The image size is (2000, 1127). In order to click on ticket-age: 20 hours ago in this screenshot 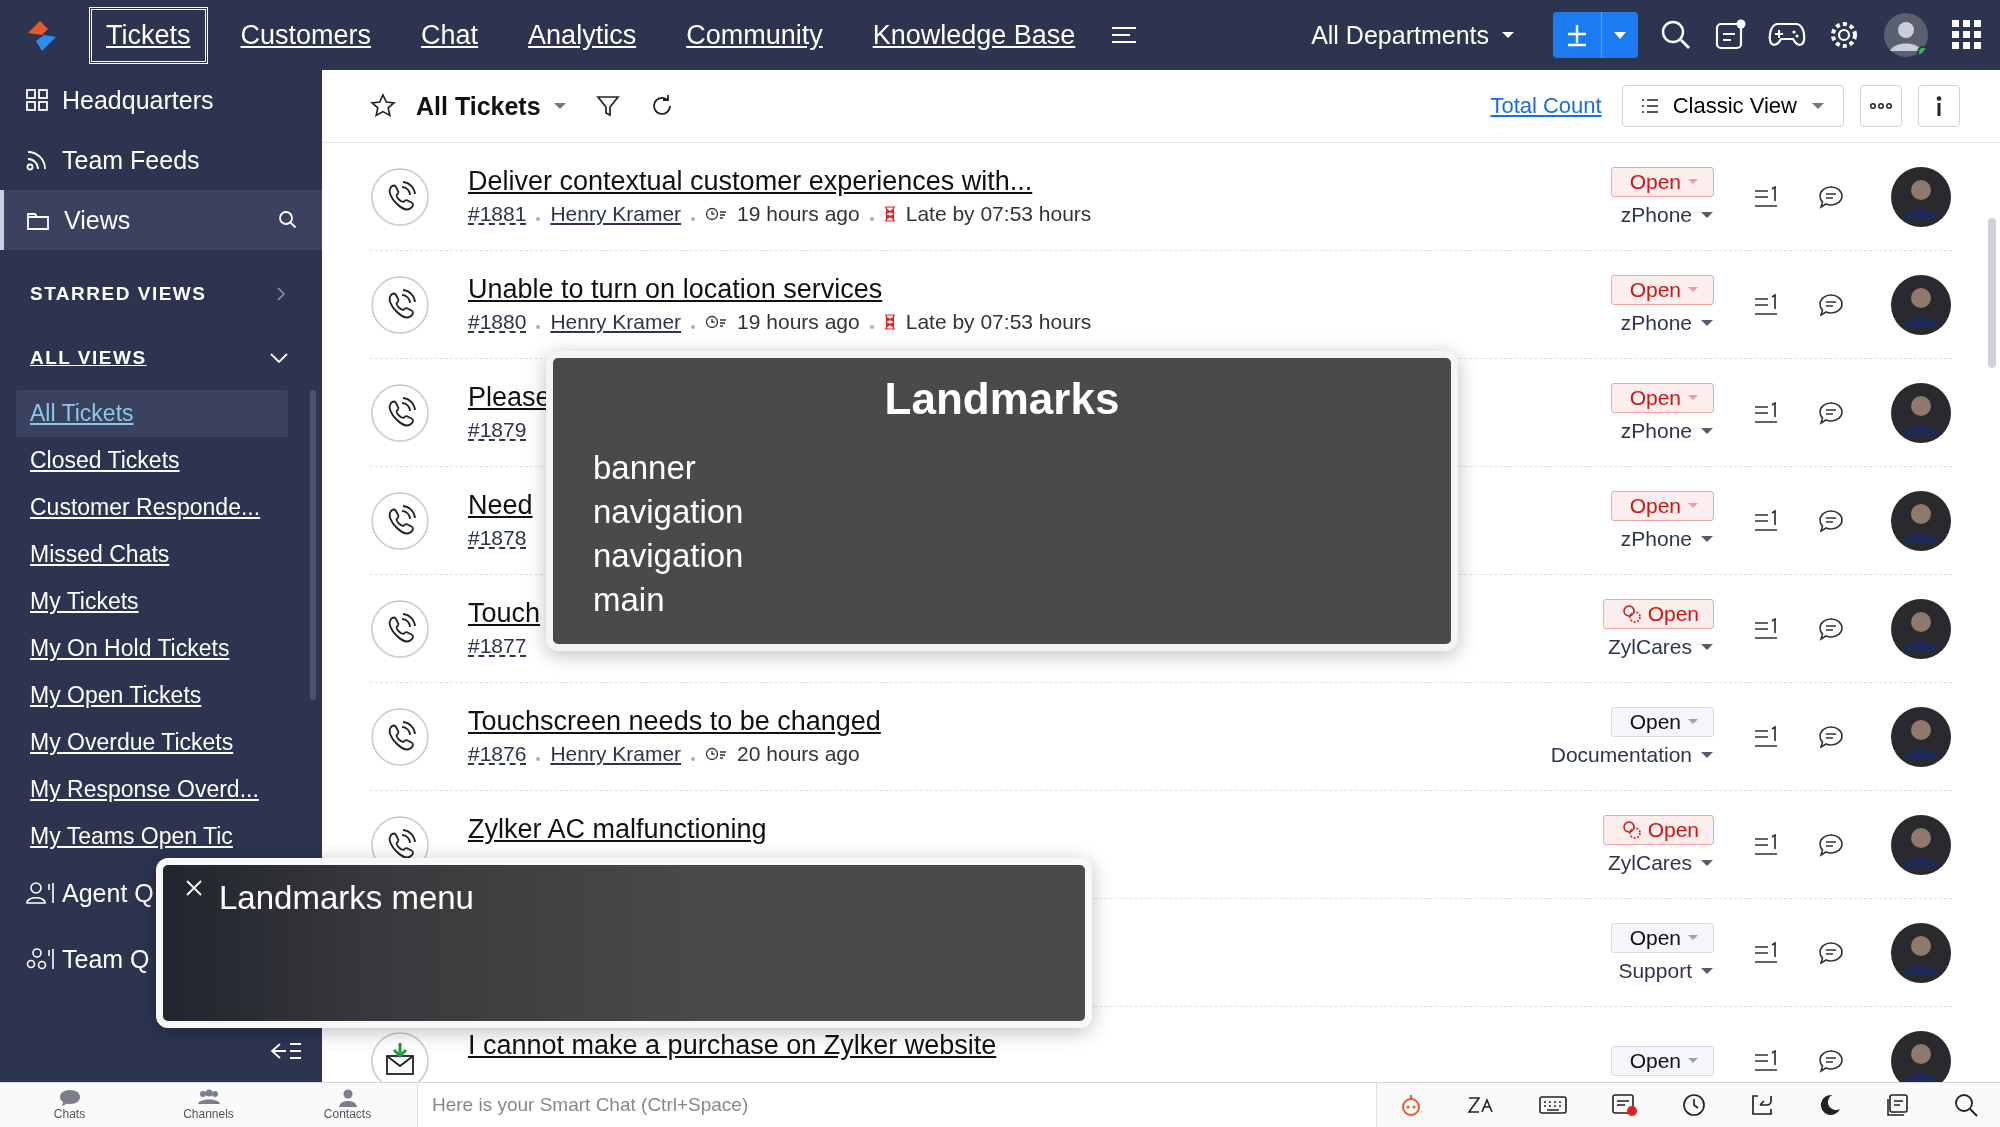, I will do `click(798, 754)`.